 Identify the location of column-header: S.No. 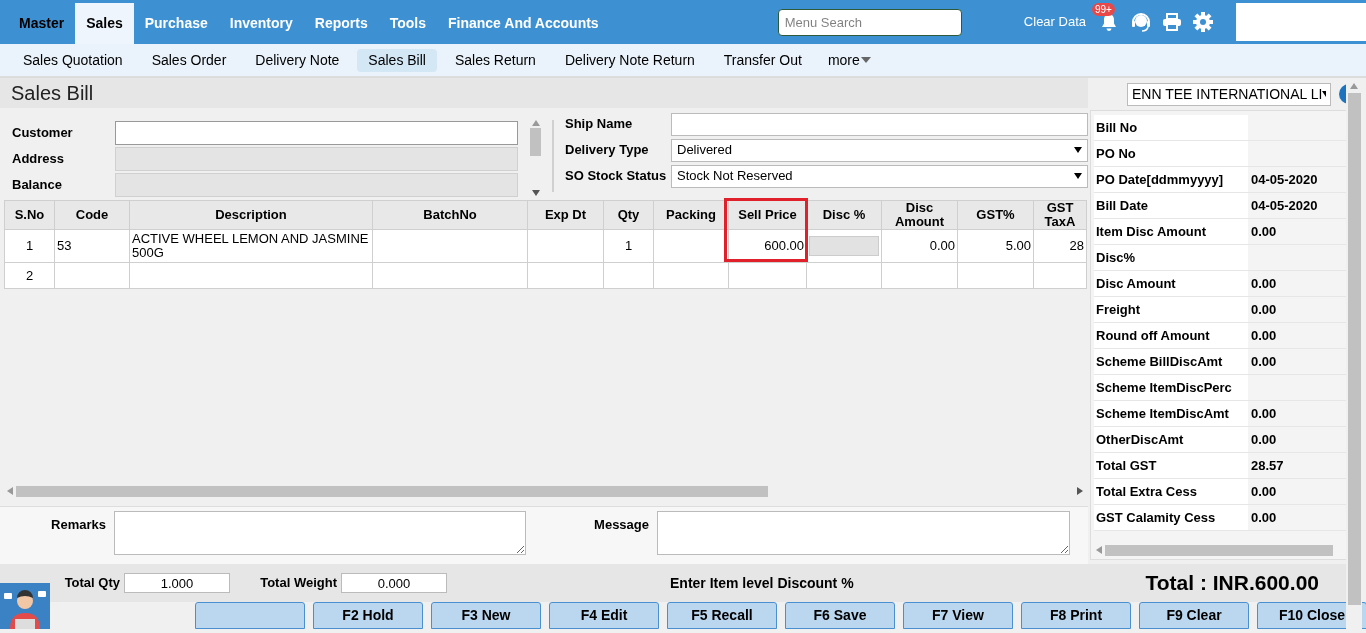
(29, 215).